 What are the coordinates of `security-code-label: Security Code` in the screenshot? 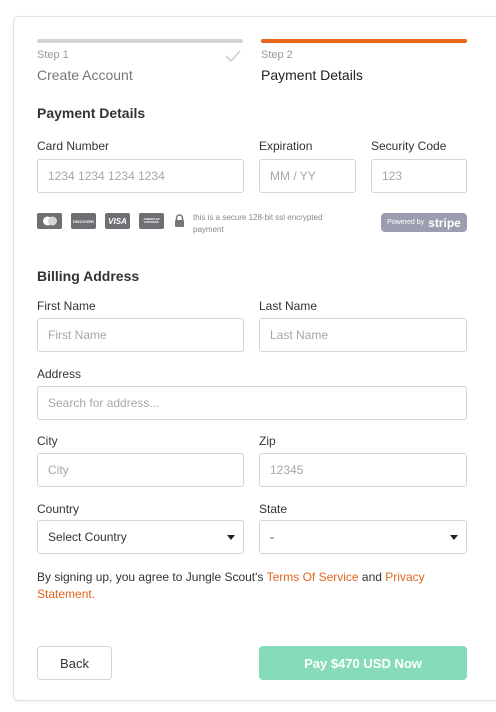 It's located at (409, 146).